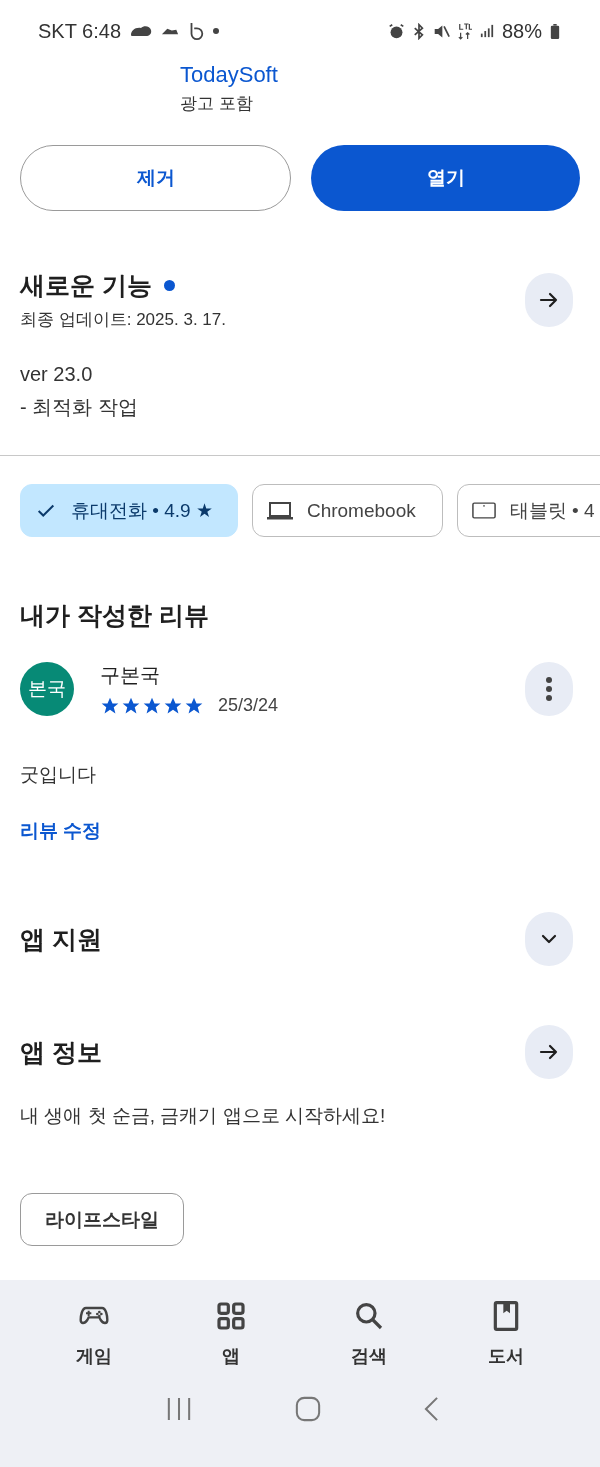 The width and height of the screenshot is (600, 1467). What do you see at coordinates (86, 285) in the screenshot?
I see `section-title: 새로운 기능` at bounding box center [86, 285].